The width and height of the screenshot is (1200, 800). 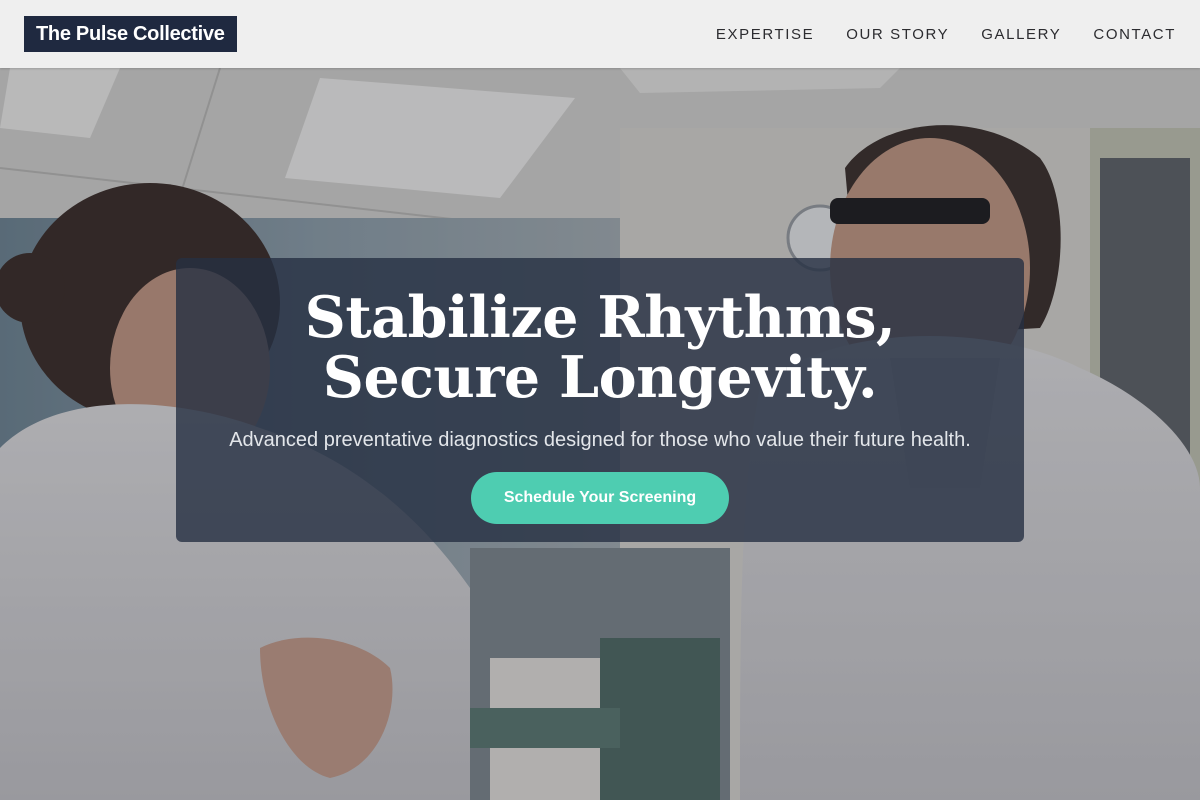 I want to click on brand-logo: The Pulse Collective, so click(x=130, y=34).